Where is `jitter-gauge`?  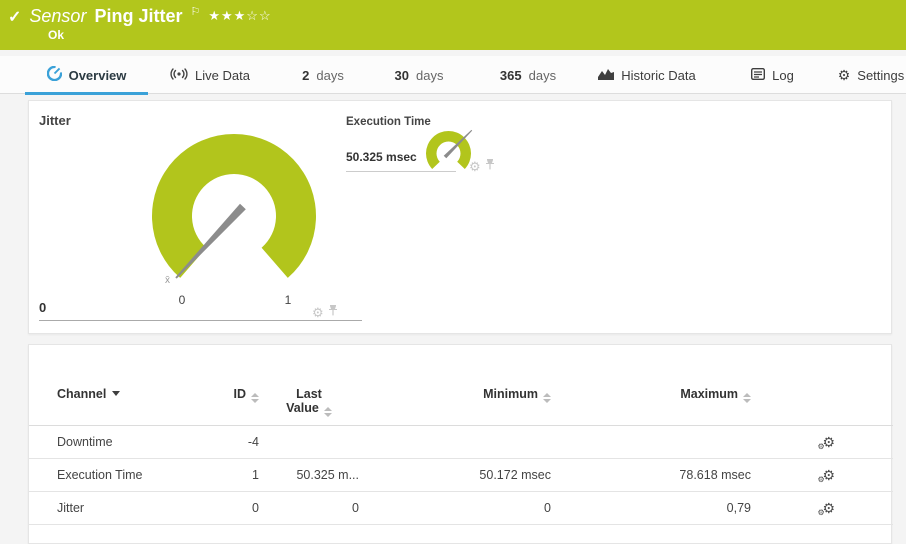 jitter-gauge is located at coordinates (234, 206).